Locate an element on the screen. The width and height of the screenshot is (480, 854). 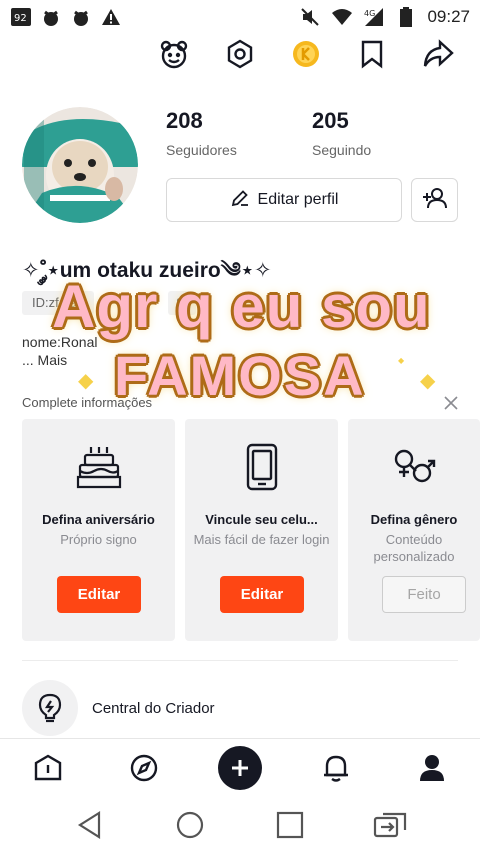
card-subtitle: Conteúdo personalizado is located at coordinates (414, 548).